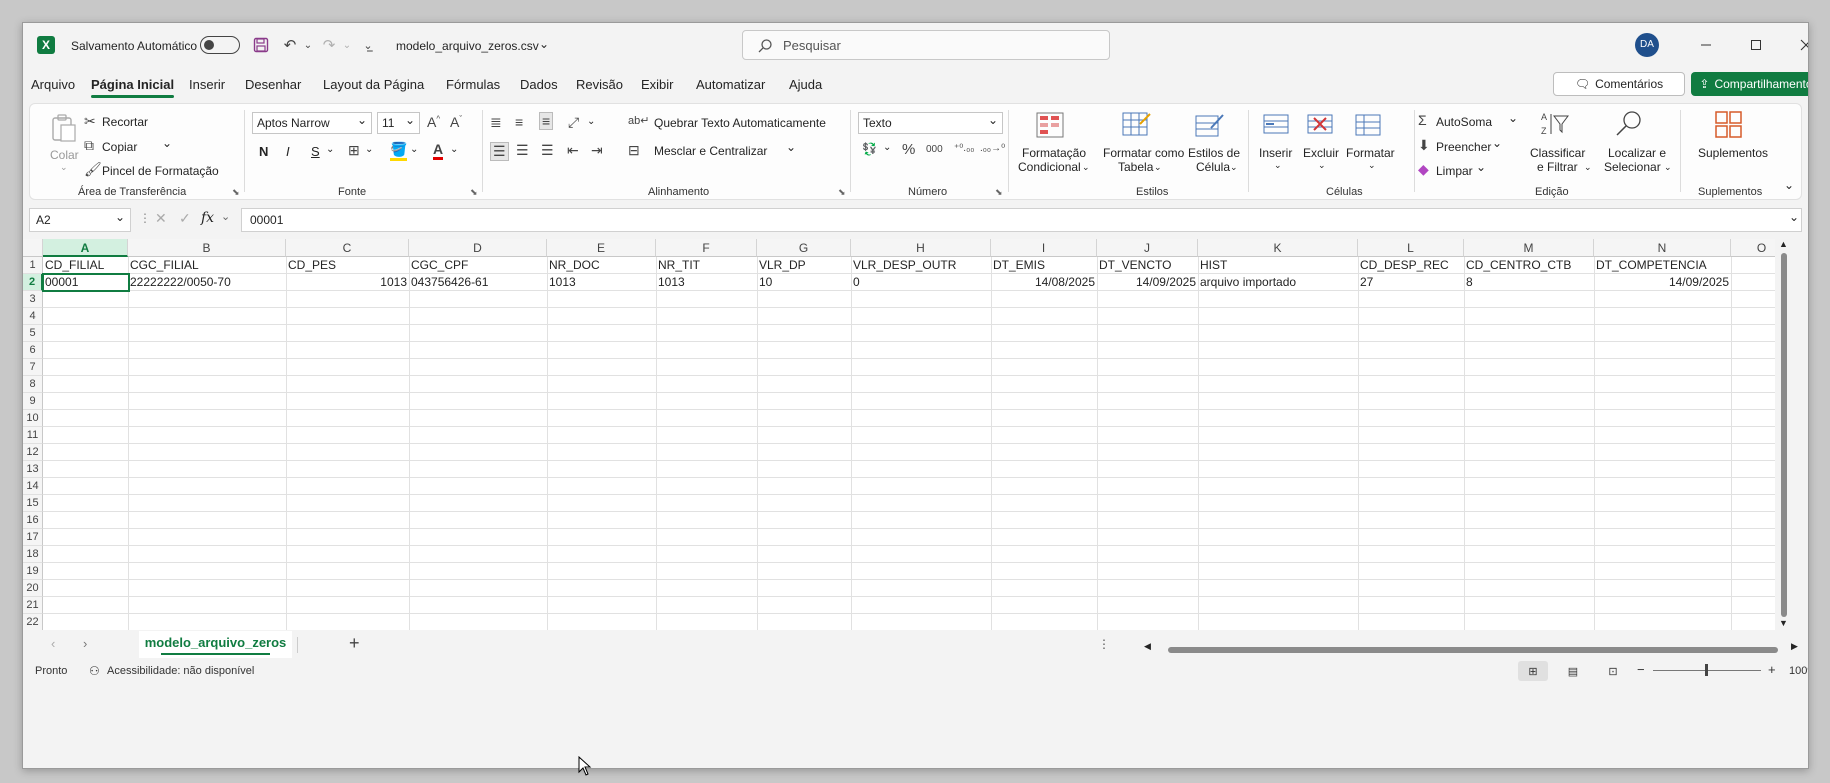  Describe the element at coordinates (1086, 167) in the screenshot. I see `conditional-dropdown-icon: ⌄` at that location.